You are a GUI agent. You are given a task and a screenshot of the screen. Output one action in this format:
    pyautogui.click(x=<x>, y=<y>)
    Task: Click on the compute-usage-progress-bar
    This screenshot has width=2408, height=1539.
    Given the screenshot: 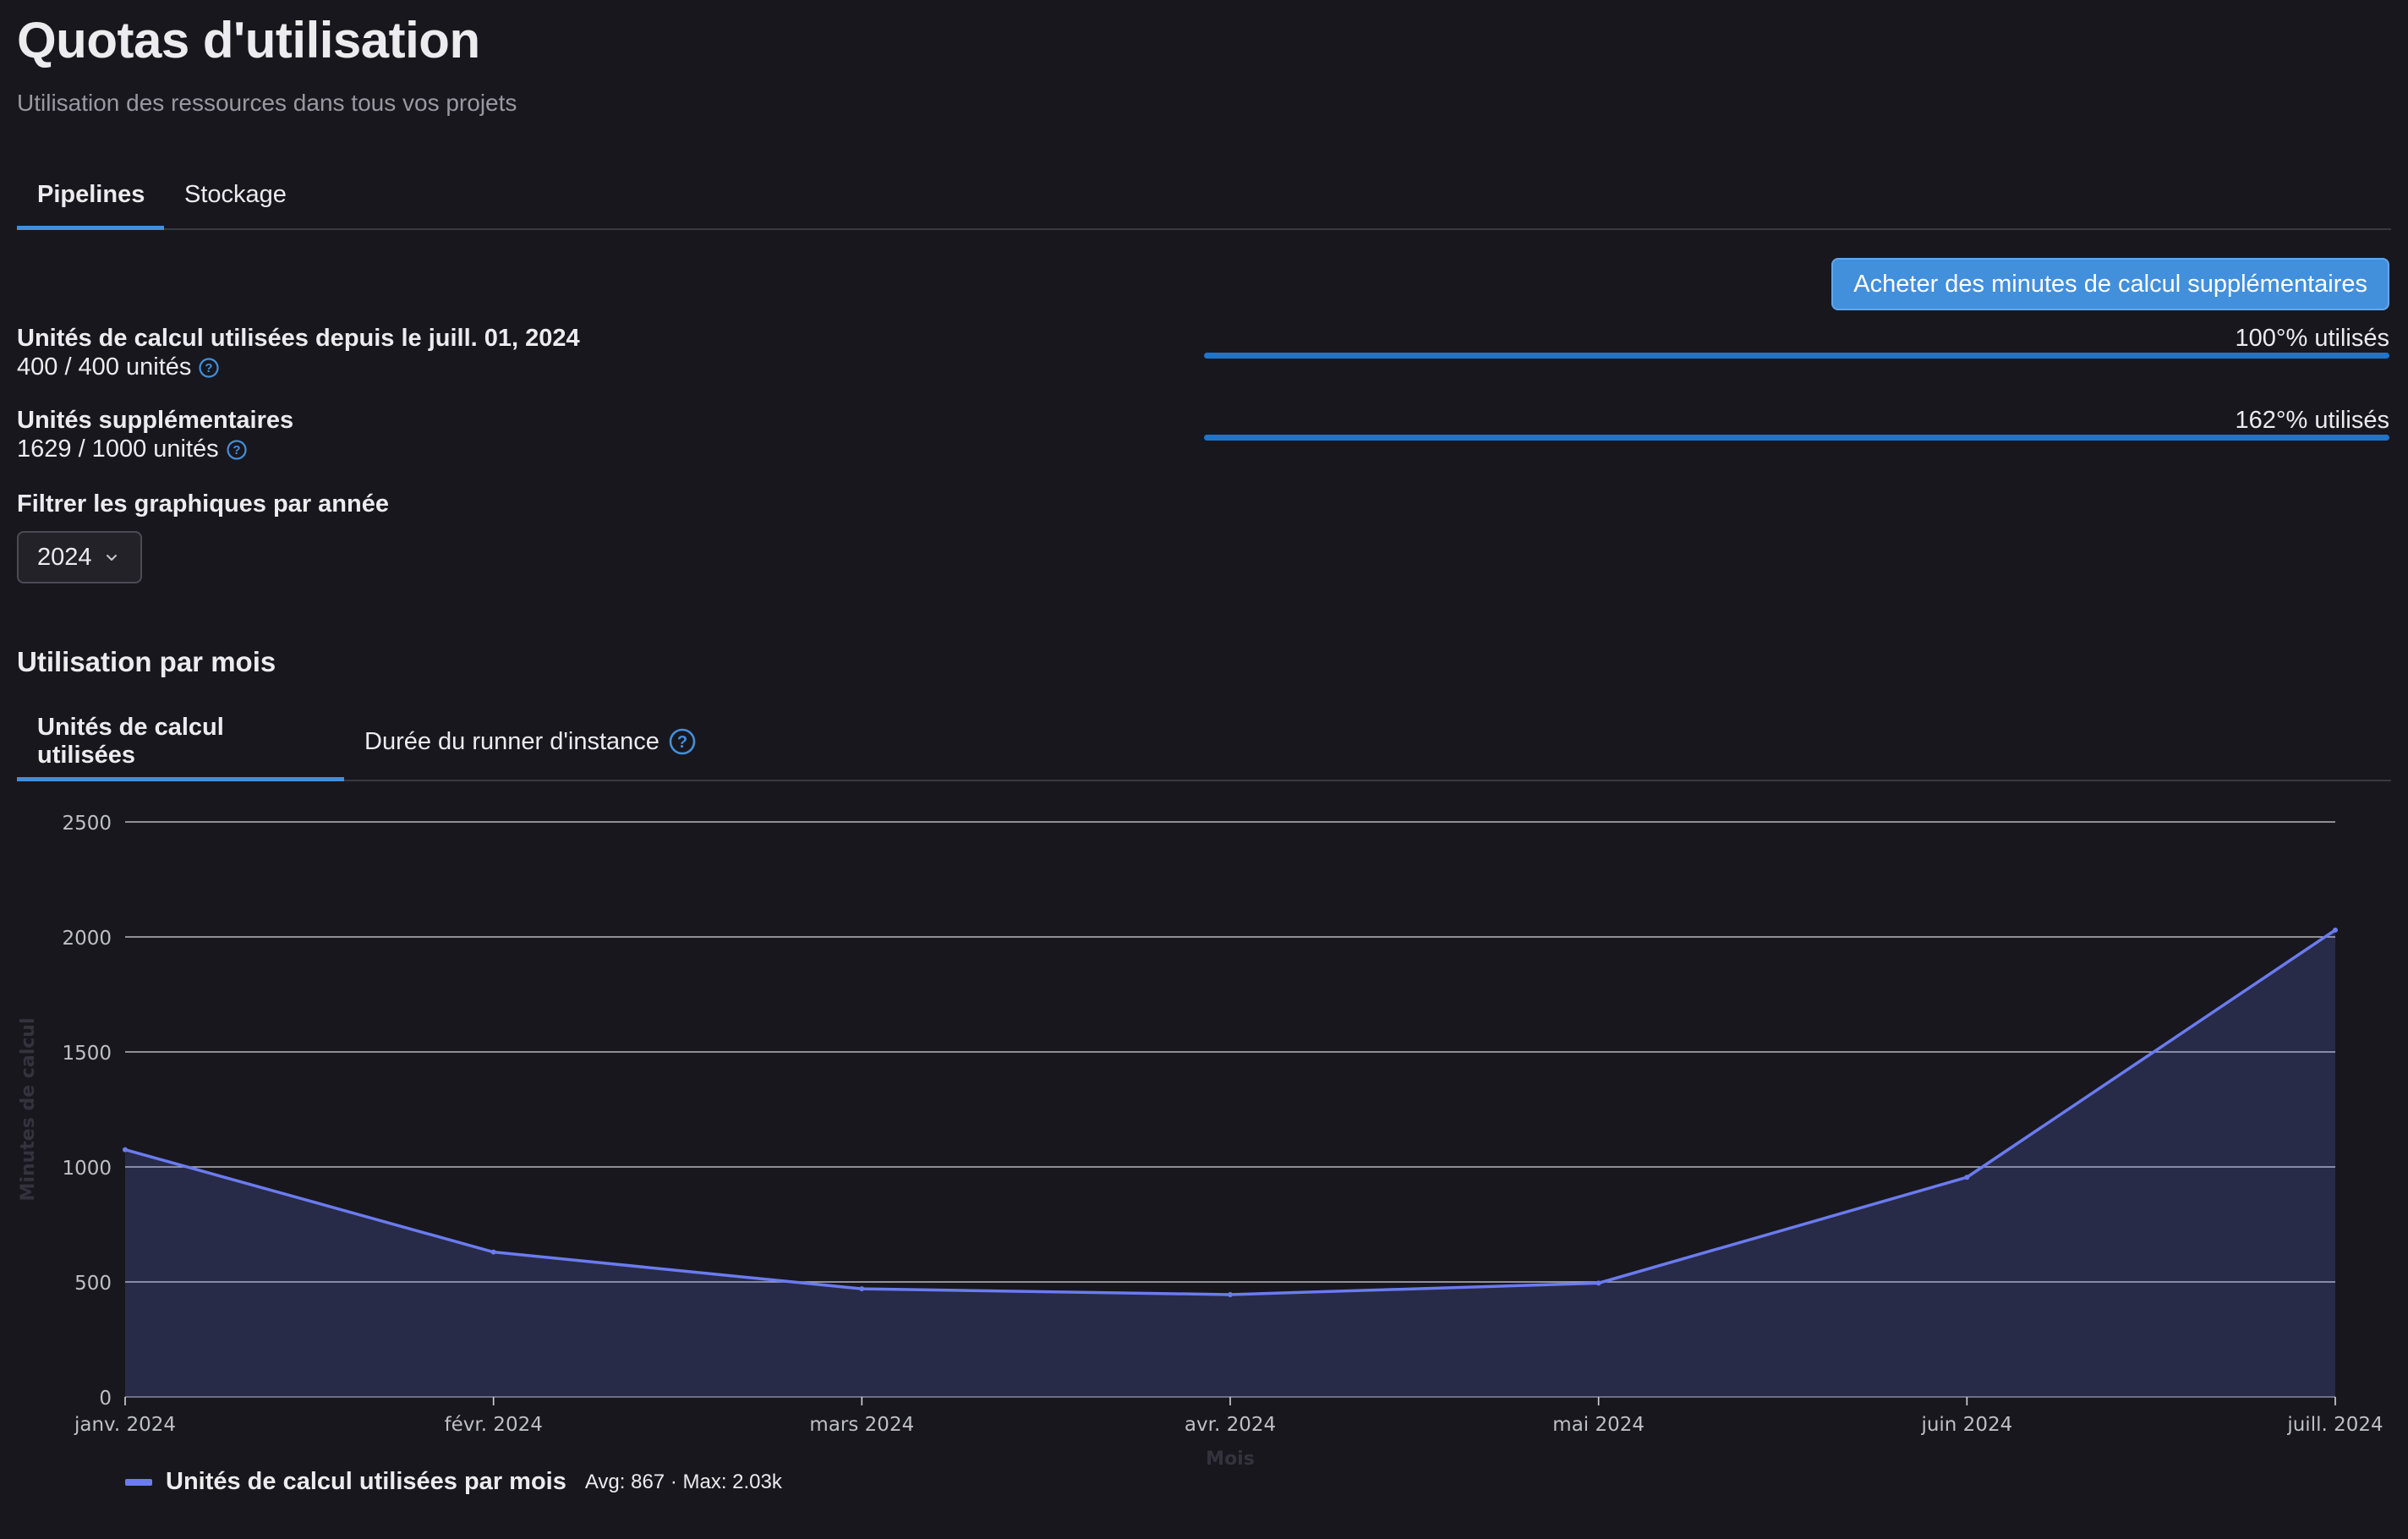 What is the action you would take?
    pyautogui.click(x=1796, y=356)
    